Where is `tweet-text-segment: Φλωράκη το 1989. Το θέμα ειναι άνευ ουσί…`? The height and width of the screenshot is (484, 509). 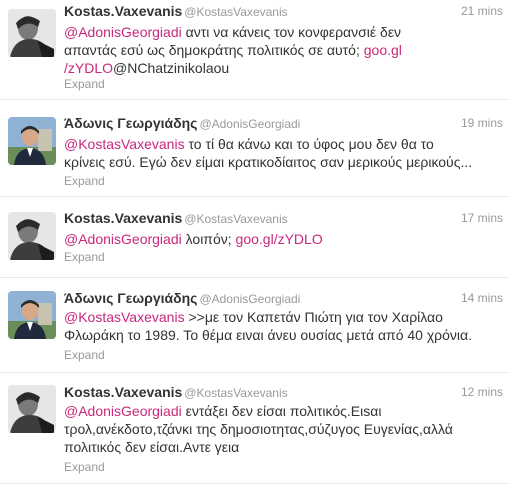 tweet-text-segment: Φλωράκη το 1989. Το θέμα ειναι άνευ ουσί… is located at coordinates (268, 335).